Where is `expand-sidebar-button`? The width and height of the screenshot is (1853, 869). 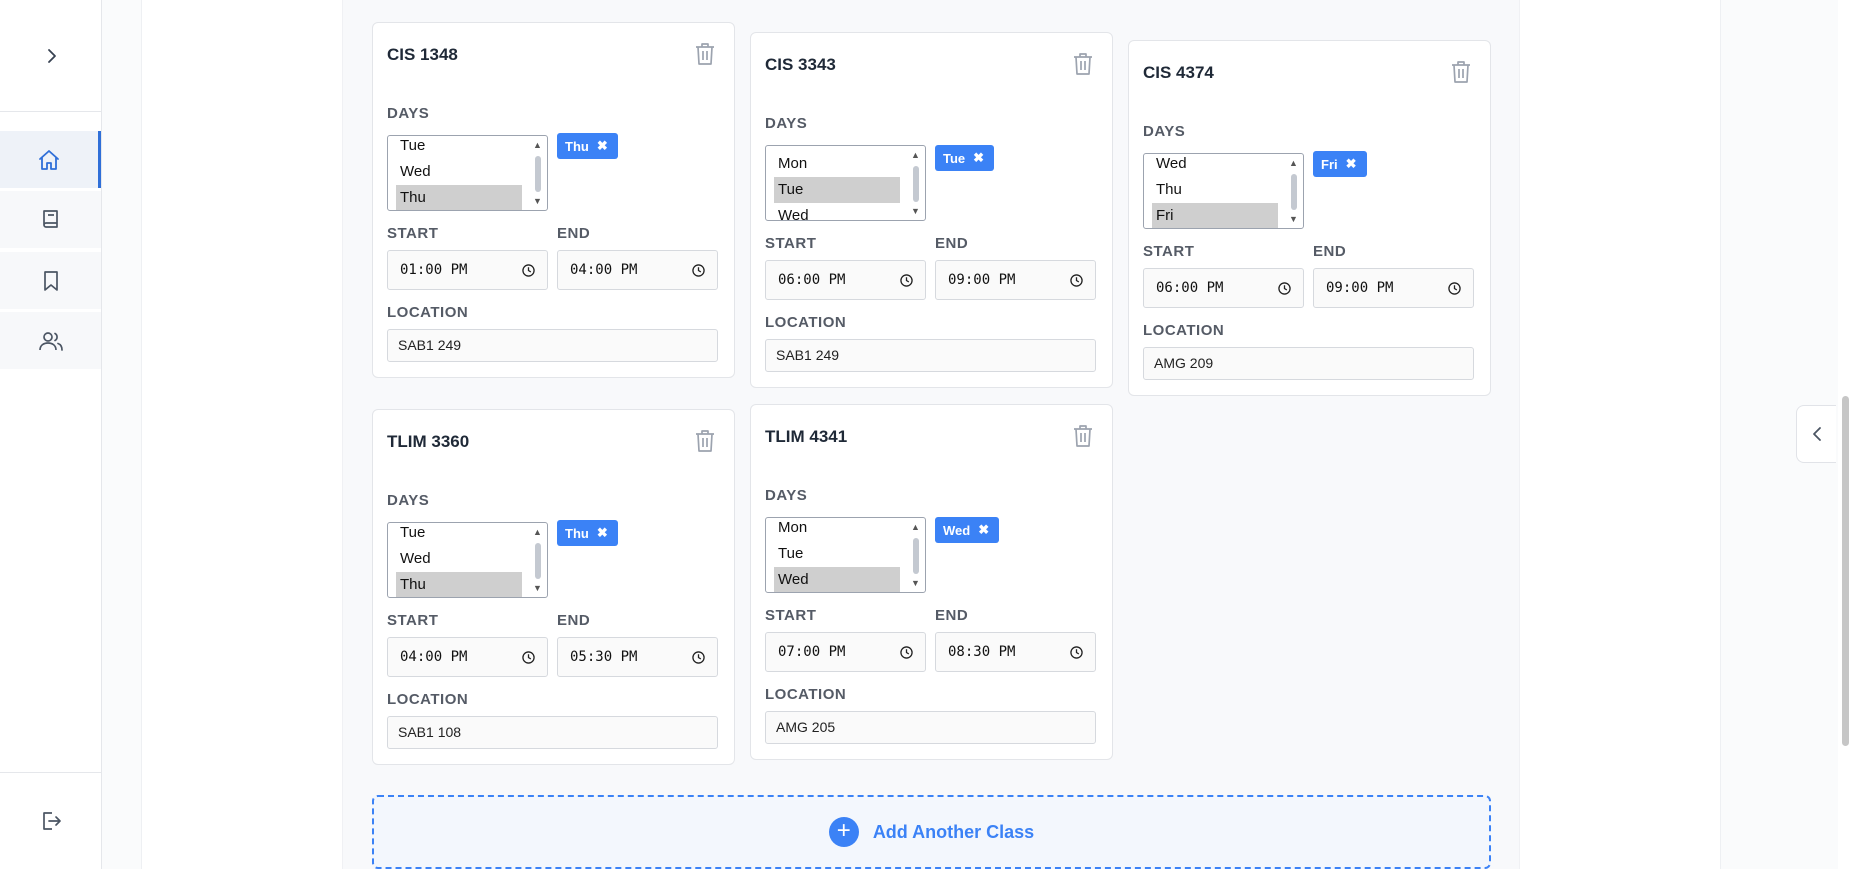
expand-sidebar-button is located at coordinates (52, 56).